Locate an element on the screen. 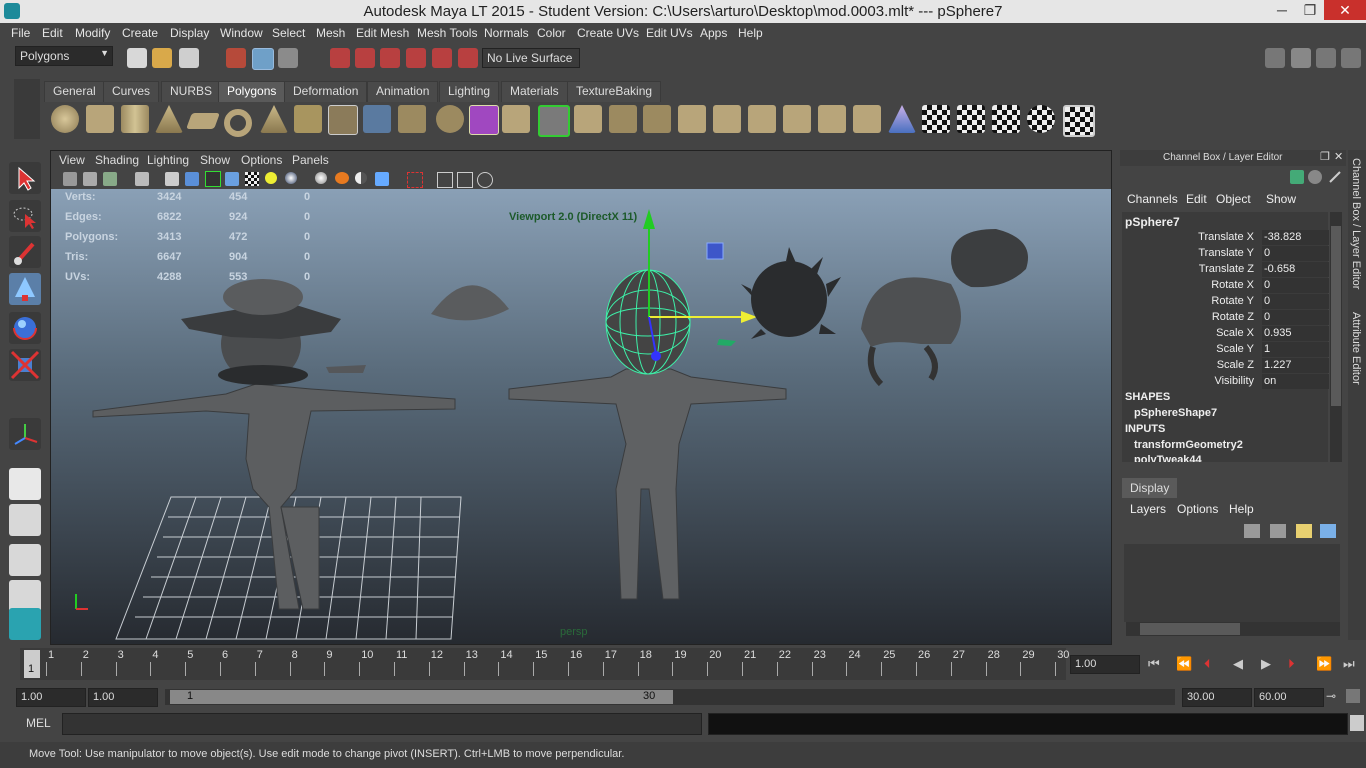 The height and width of the screenshot is (768, 1366). step-back-key-icon: ⏴ is located at coordinates (1207, 664).